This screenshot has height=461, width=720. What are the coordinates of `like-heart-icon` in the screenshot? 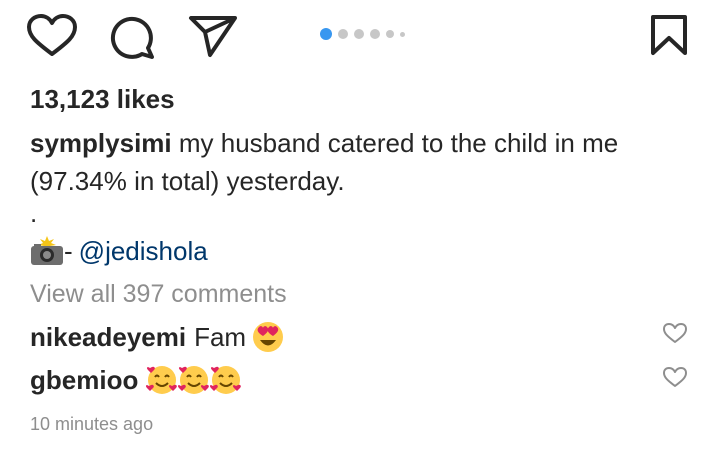 It's located at (52, 36).